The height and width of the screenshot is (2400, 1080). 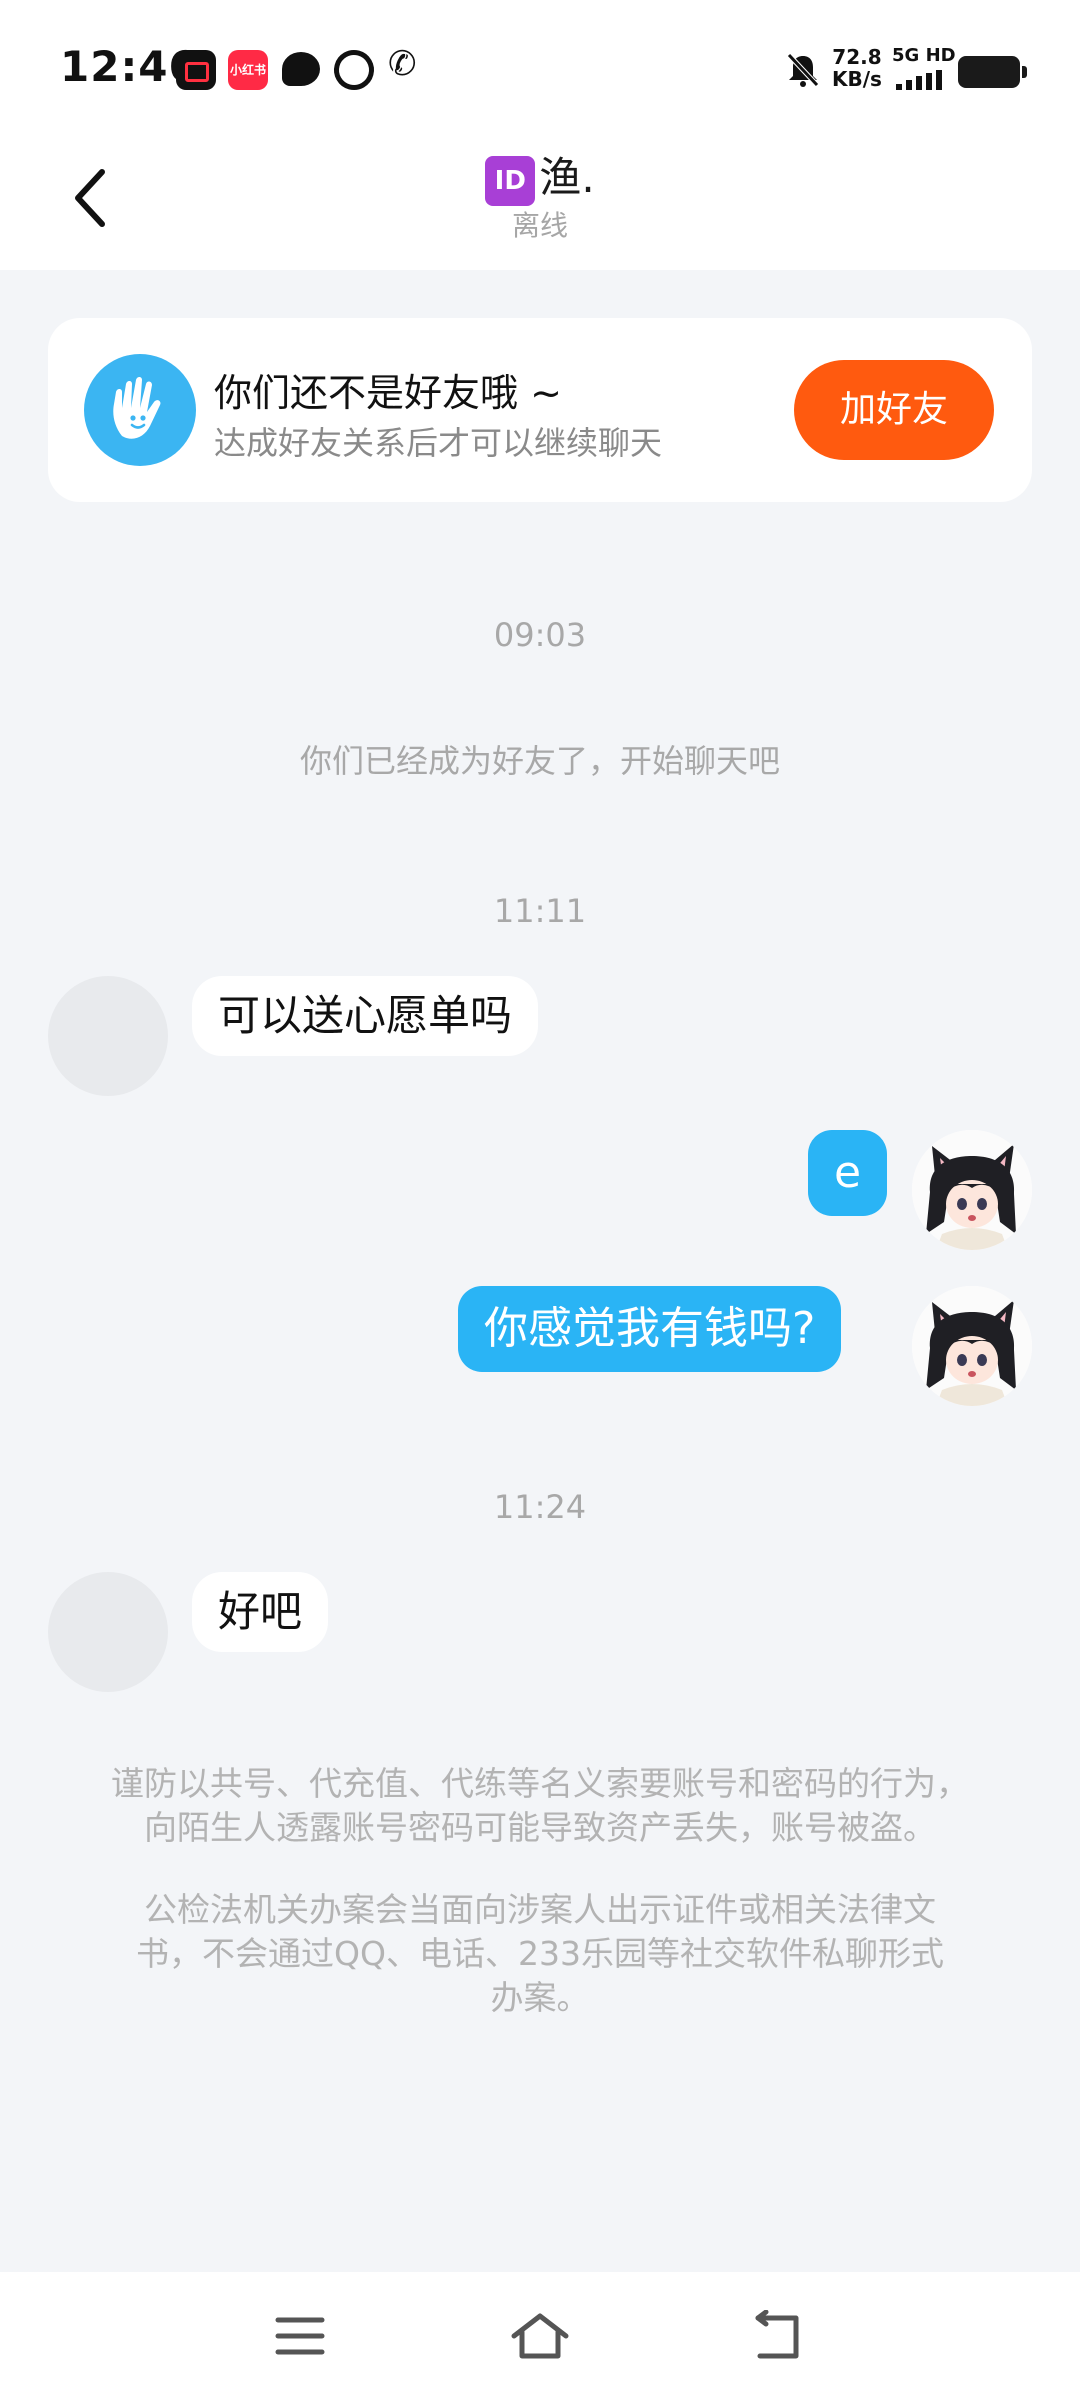 I want to click on id-badge-icon: ID, so click(x=510, y=180).